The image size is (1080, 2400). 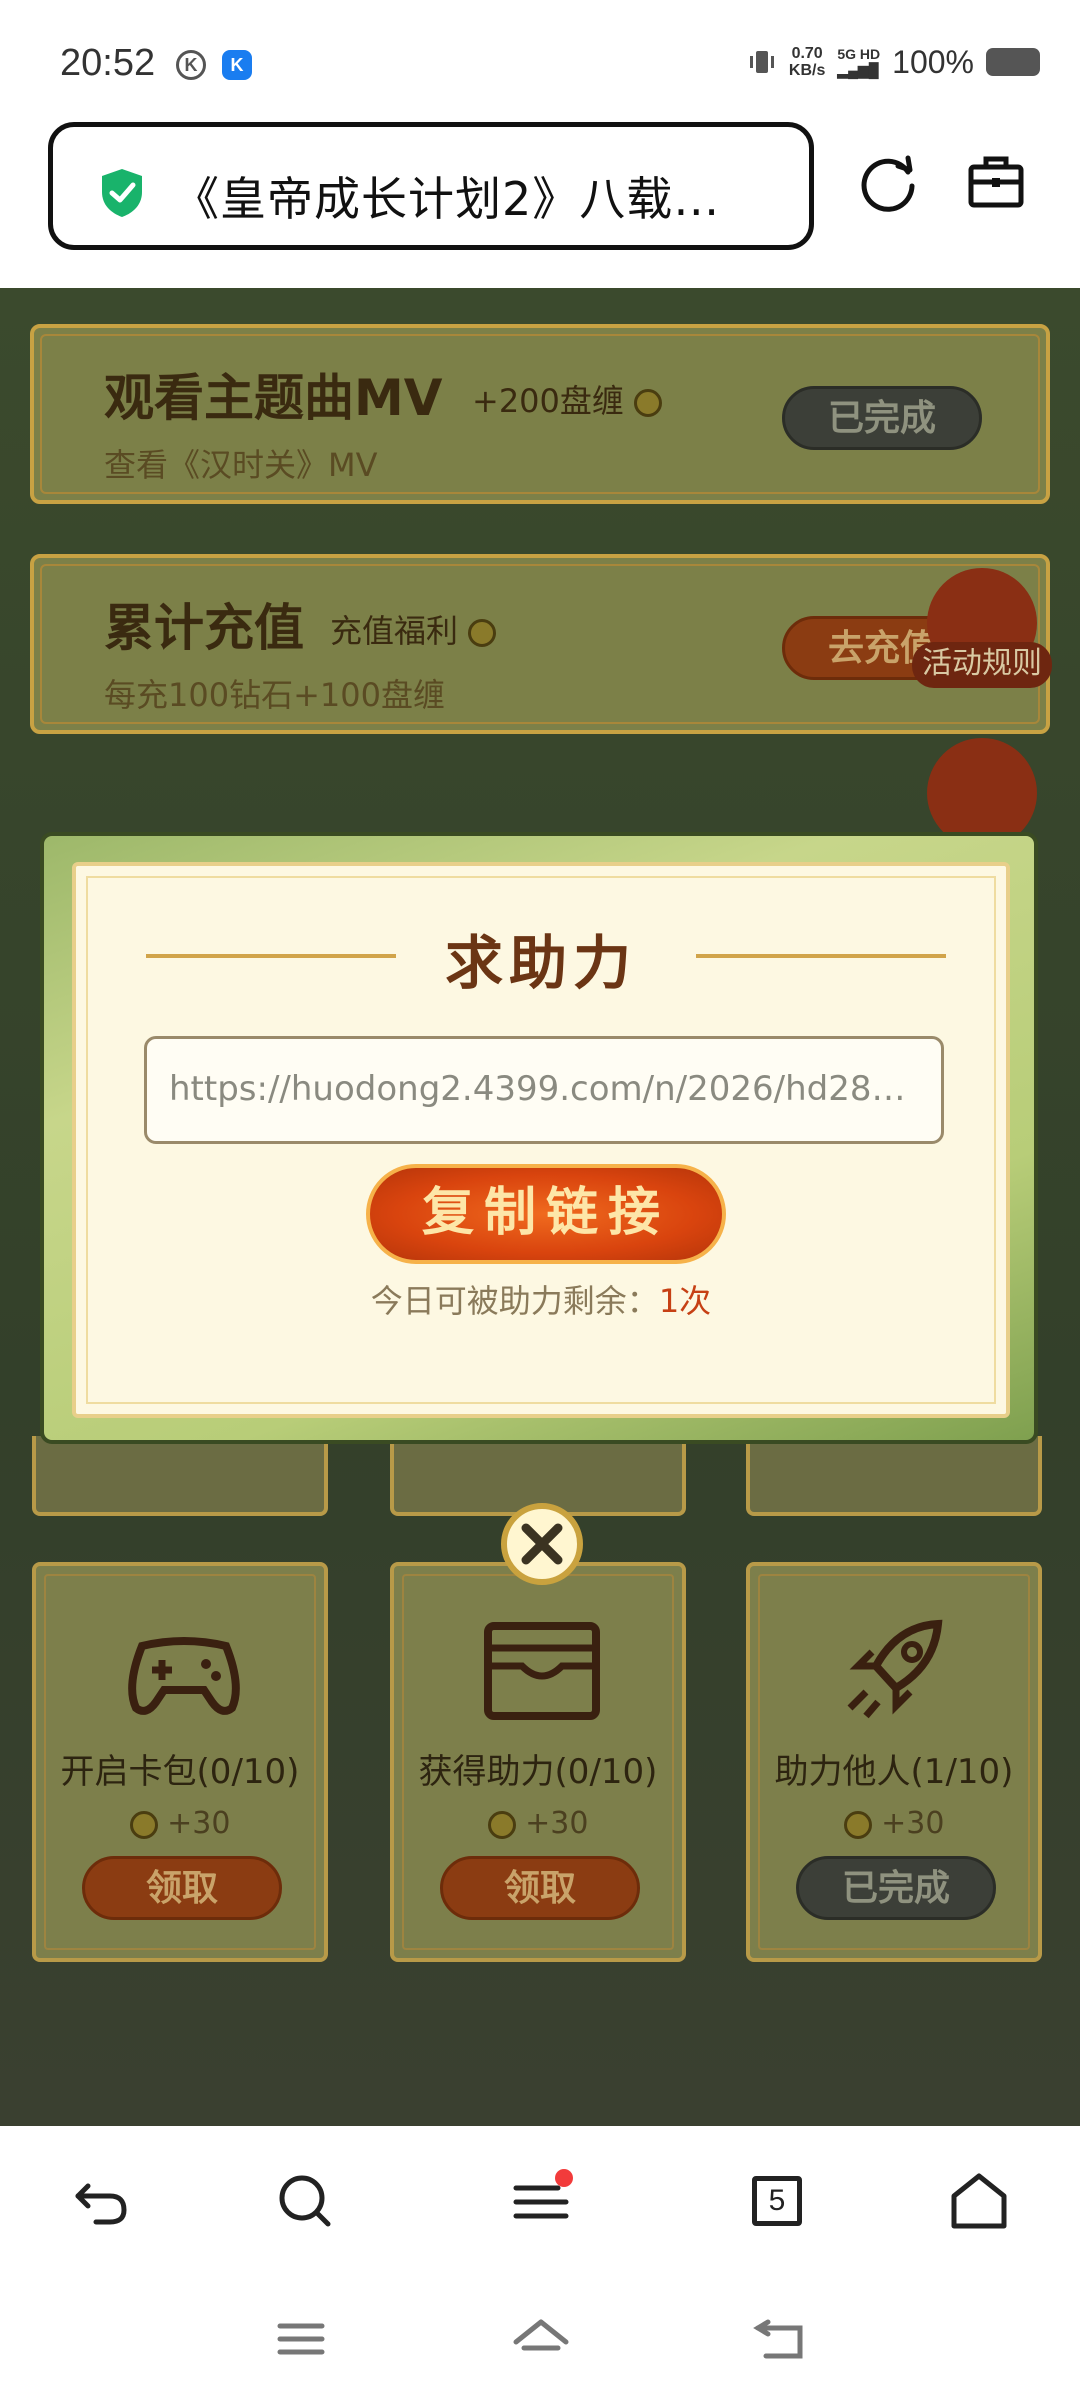 I want to click on reload-icon, so click(x=889, y=183).